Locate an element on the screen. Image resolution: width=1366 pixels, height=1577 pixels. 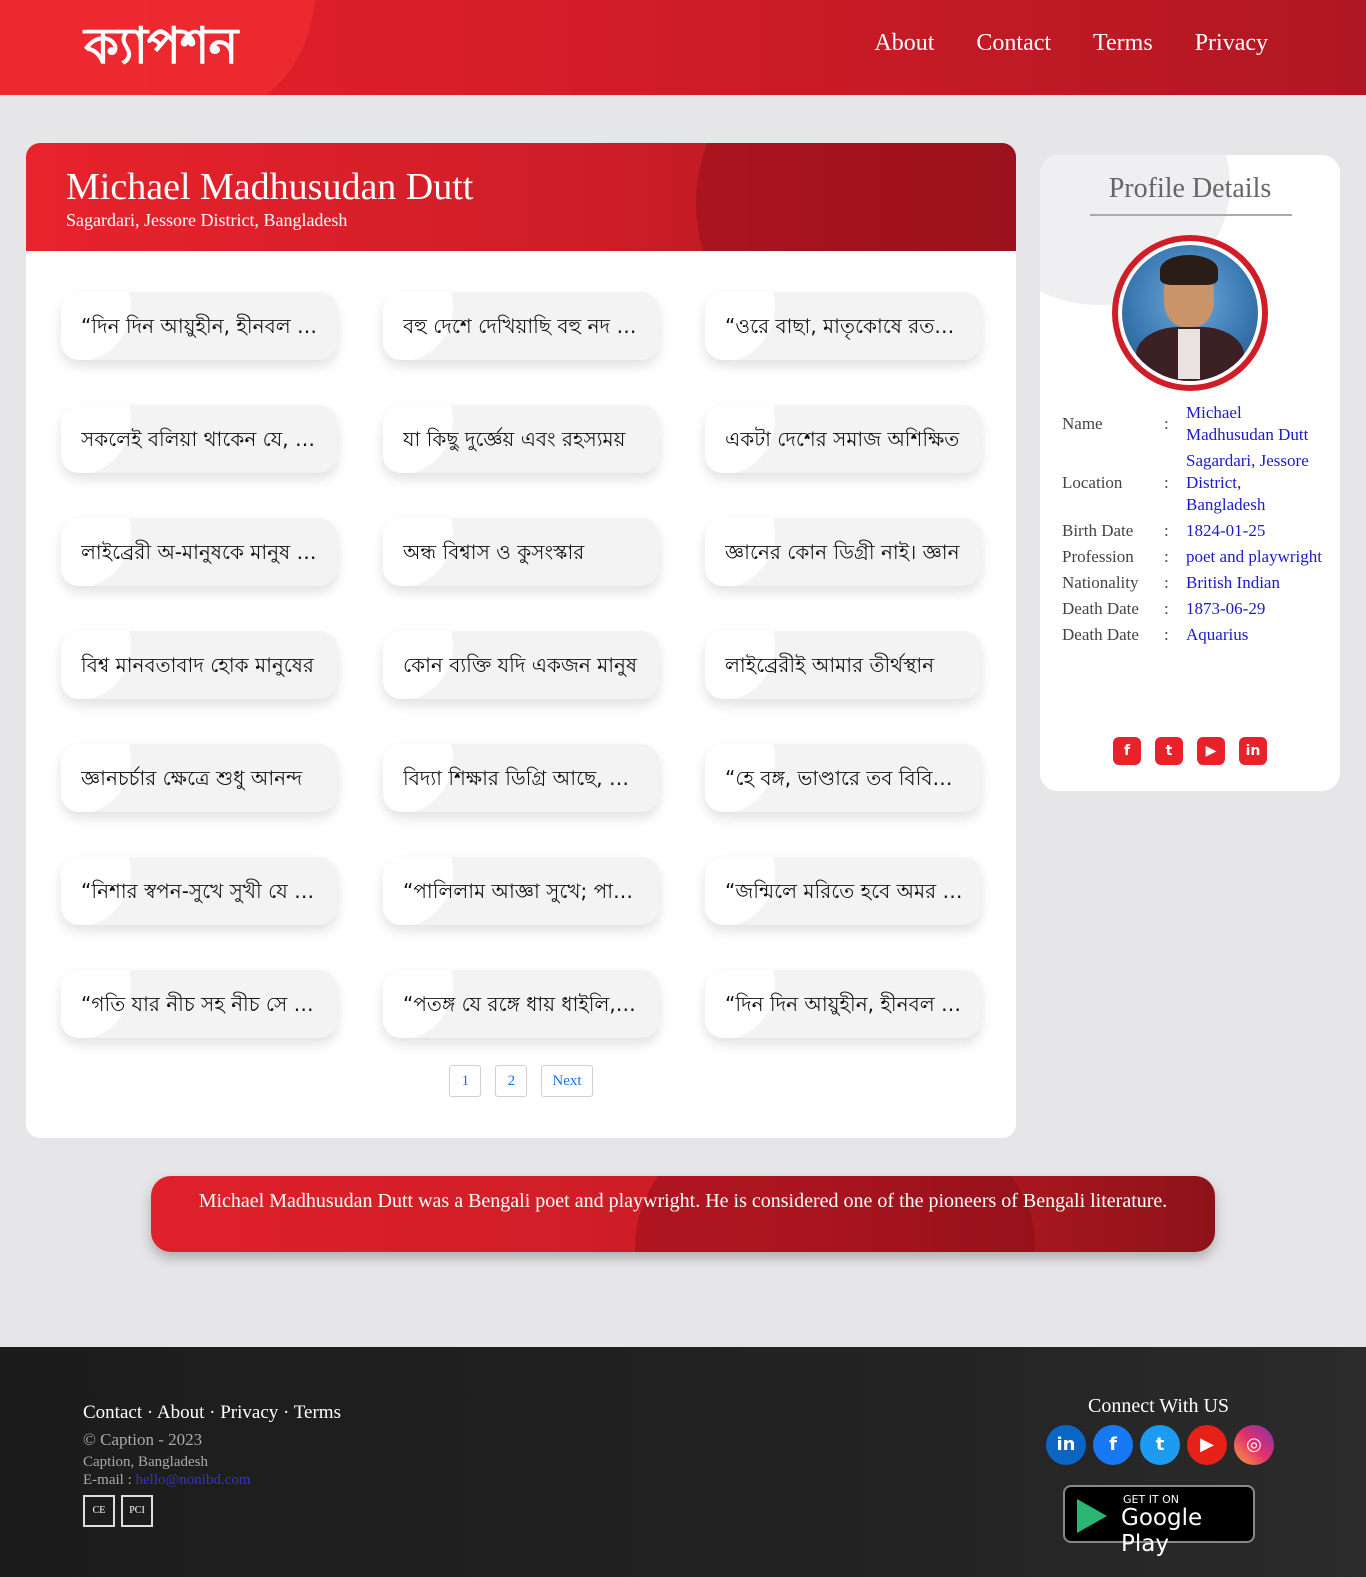
portrait-hair is located at coordinates (1189, 270).